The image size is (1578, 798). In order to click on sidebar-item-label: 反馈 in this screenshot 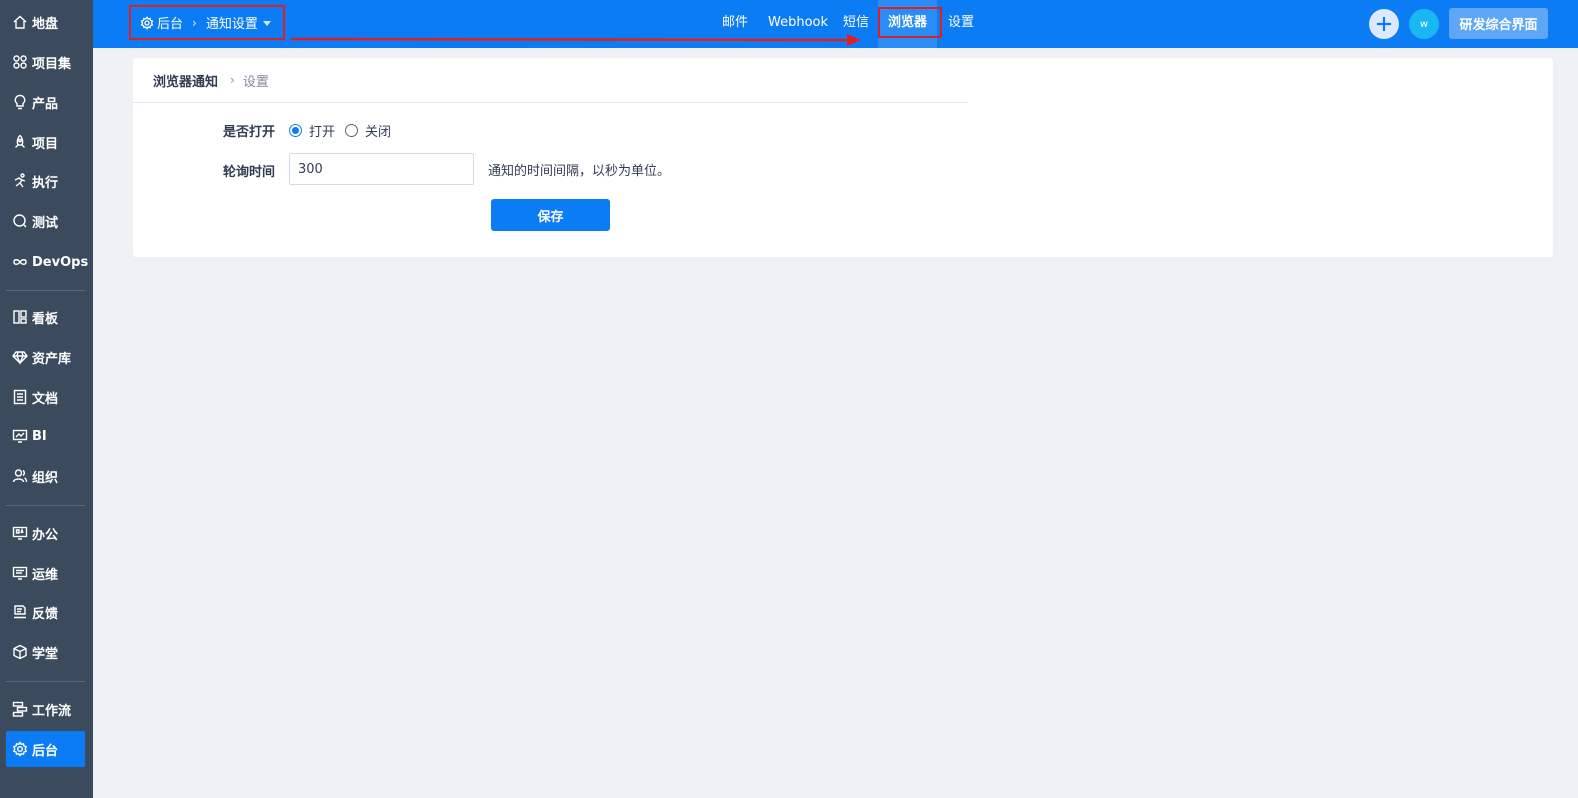, I will do `click(45, 614)`.